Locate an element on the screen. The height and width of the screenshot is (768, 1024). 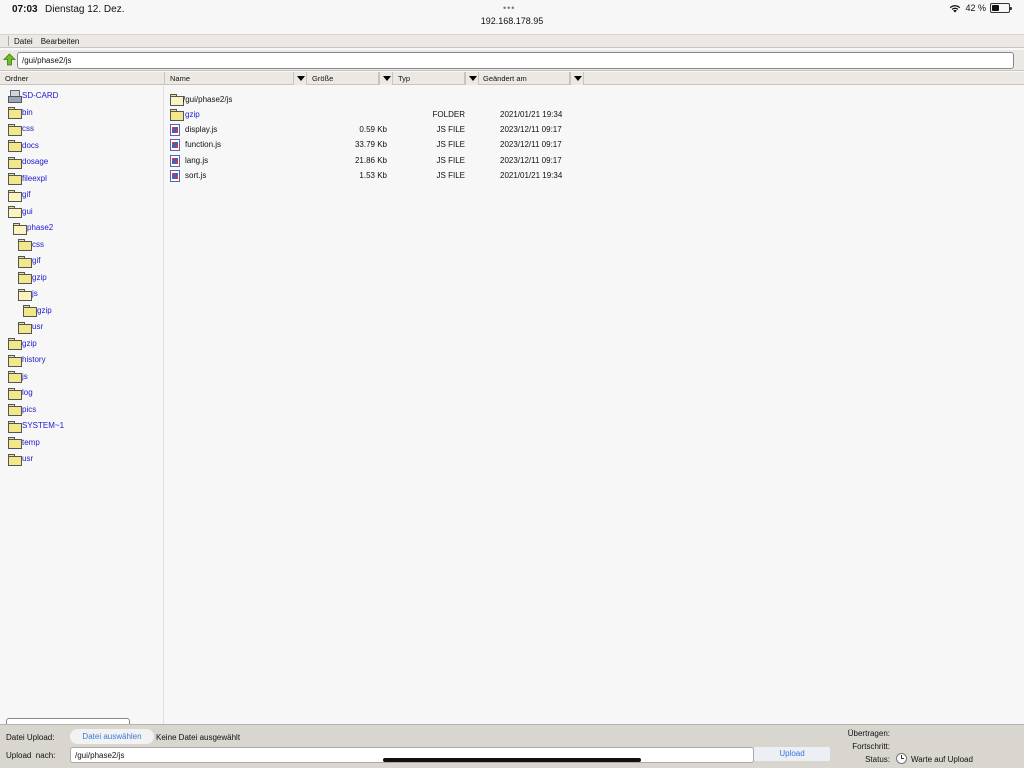
progress-label: Fortschritt: is located at coordinates (871, 746).